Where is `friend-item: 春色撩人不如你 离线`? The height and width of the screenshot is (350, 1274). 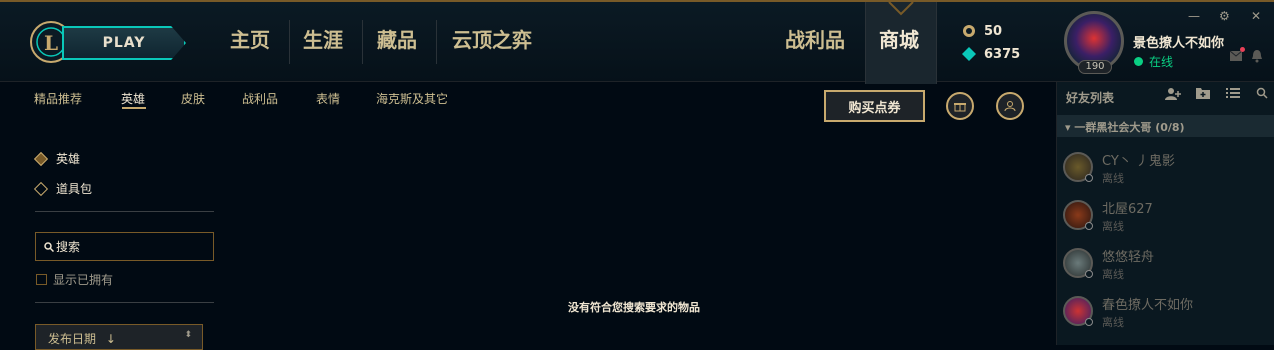 friend-item: 春色撩人不如你 离线 is located at coordinates (1165, 316).